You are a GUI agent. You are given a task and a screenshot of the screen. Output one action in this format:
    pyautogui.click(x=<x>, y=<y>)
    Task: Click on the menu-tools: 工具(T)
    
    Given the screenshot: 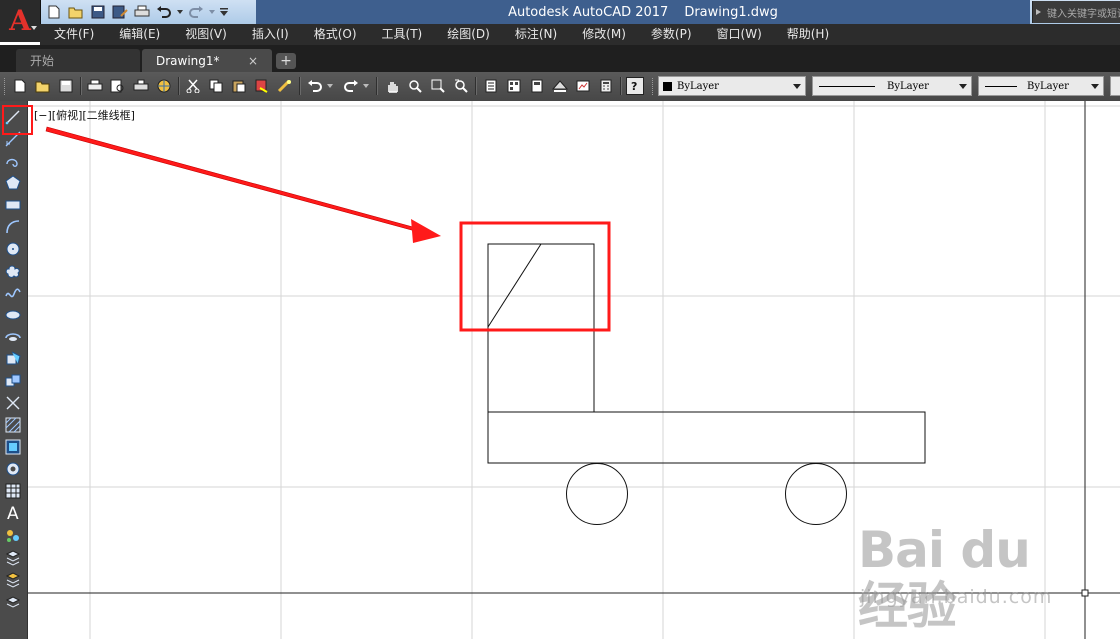 What is the action you would take?
    pyautogui.click(x=401, y=34)
    